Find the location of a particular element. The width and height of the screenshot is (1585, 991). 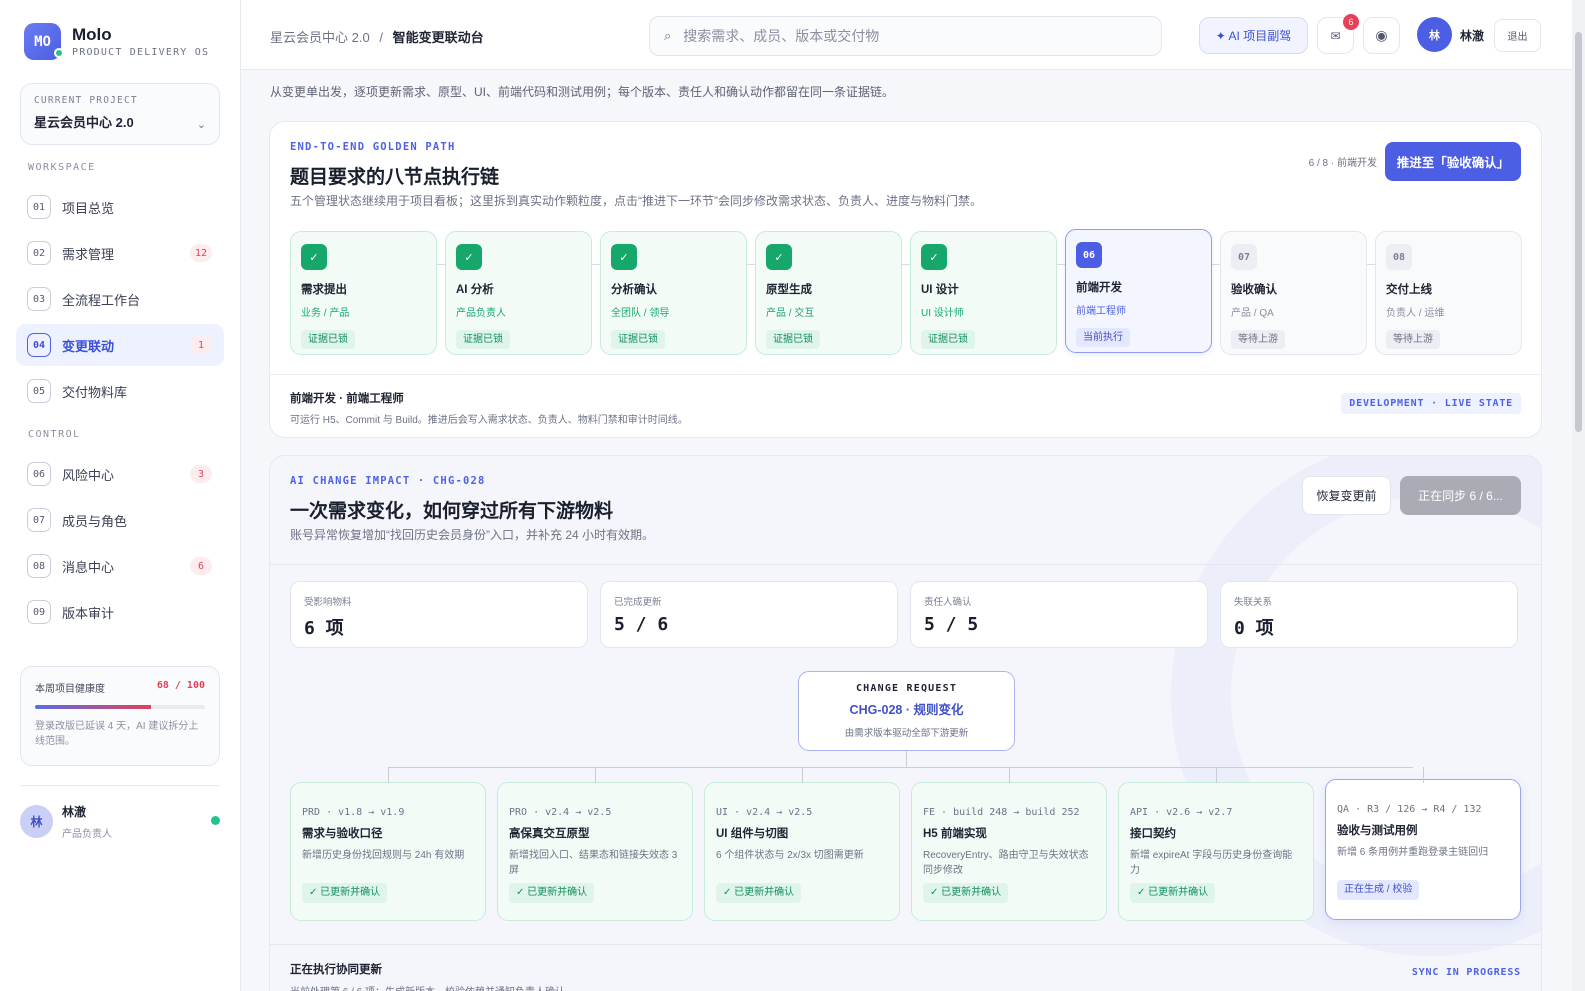

health-progress-bar is located at coordinates (120, 707).